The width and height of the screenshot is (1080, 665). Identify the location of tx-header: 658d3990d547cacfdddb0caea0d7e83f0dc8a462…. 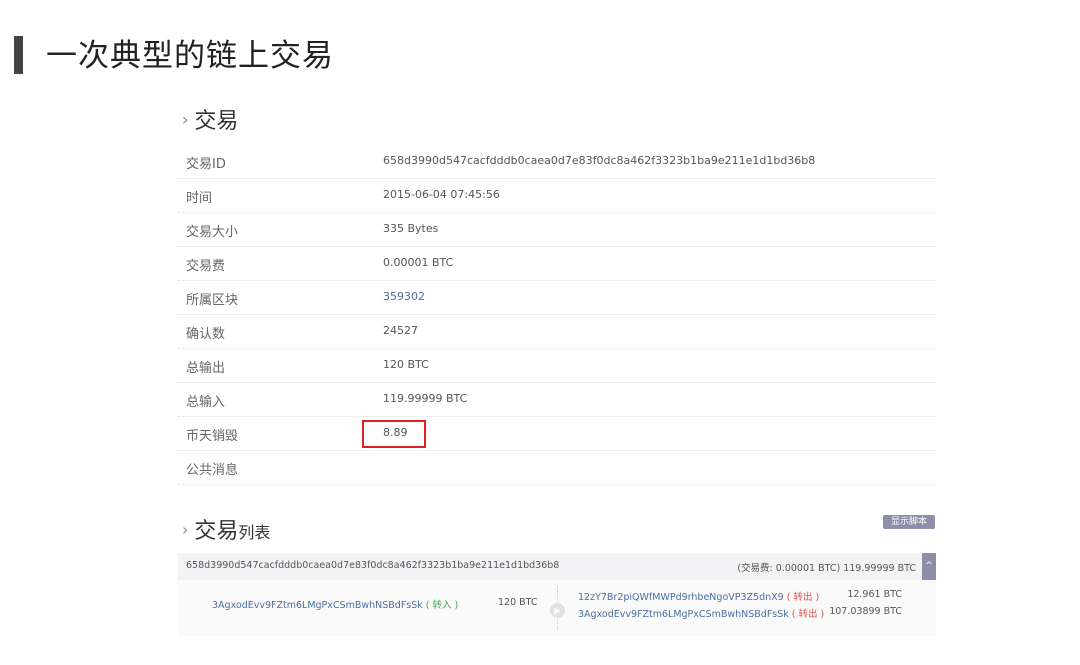
(550, 566).